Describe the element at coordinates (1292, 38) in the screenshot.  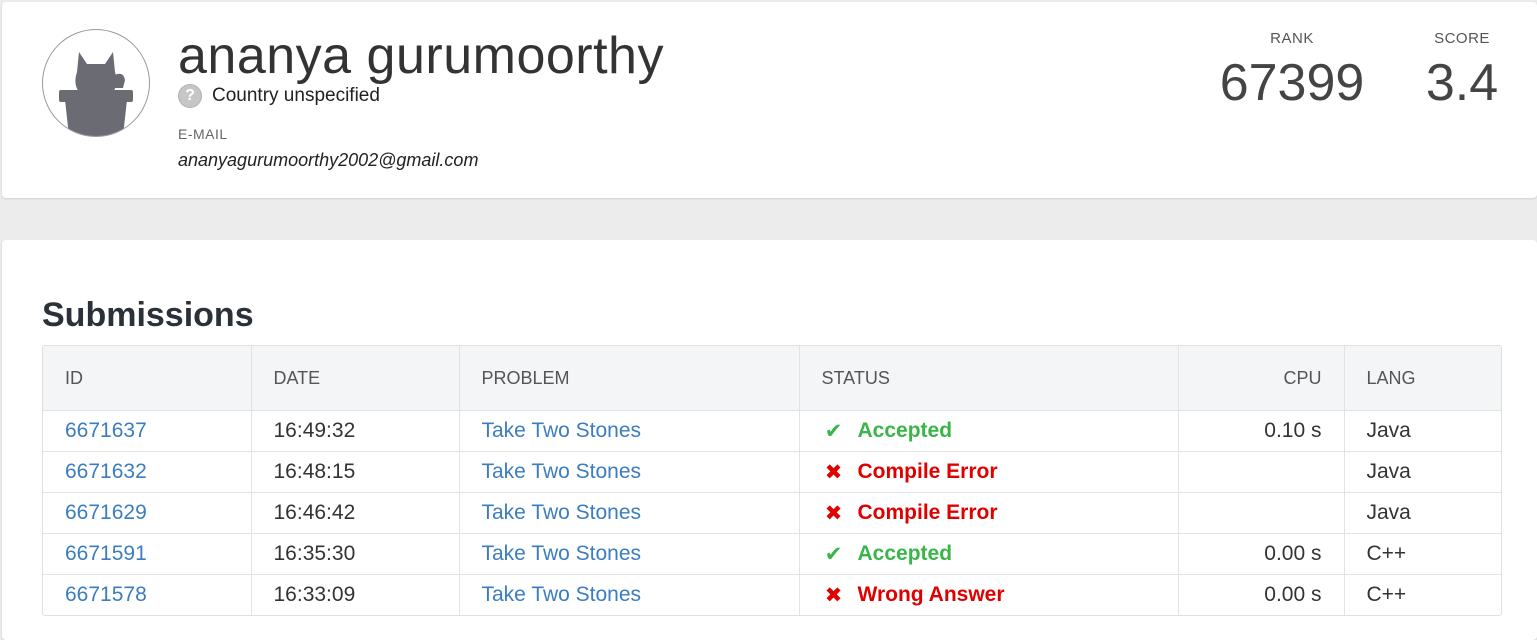
I see `rank-label: RANK` at that location.